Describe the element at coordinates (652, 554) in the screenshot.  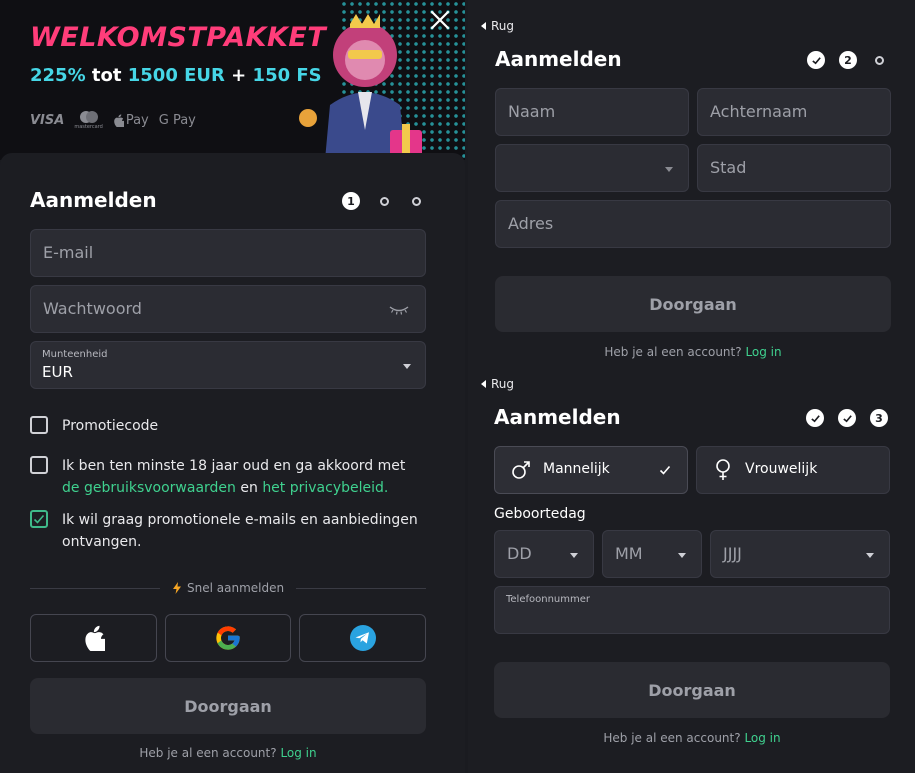
I see `birth-month-select: MM` at that location.